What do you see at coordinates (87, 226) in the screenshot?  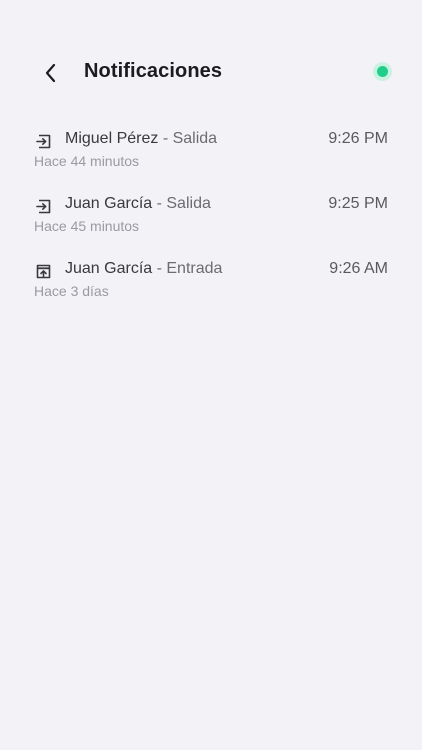 I see `notification-relative-time: Hace 45 minutos` at bounding box center [87, 226].